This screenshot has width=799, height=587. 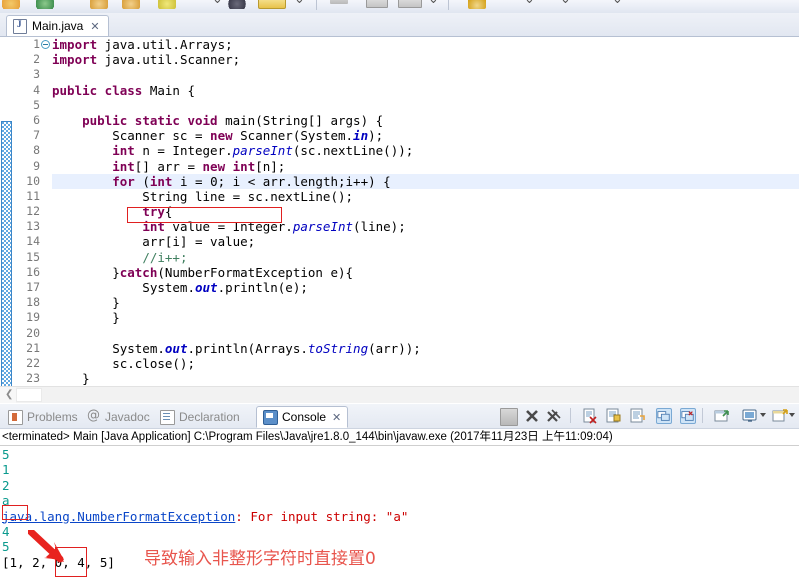 I want to click on toolbar-search-icon, so click(x=377, y=4).